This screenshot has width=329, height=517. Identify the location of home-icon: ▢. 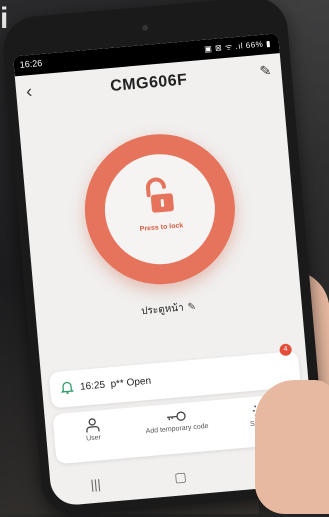
(181, 477).